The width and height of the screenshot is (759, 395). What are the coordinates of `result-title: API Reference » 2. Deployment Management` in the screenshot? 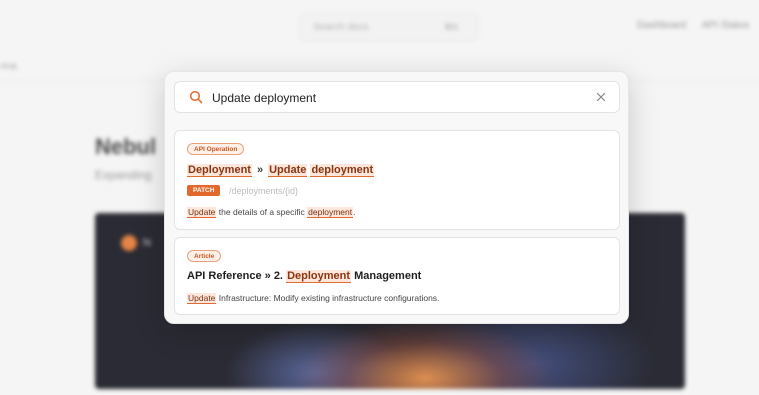 It's located at (304, 276).